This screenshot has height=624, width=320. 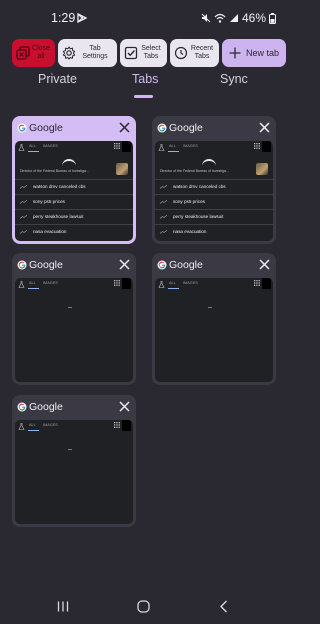 I want to click on hero-graphic, so click(x=69, y=162).